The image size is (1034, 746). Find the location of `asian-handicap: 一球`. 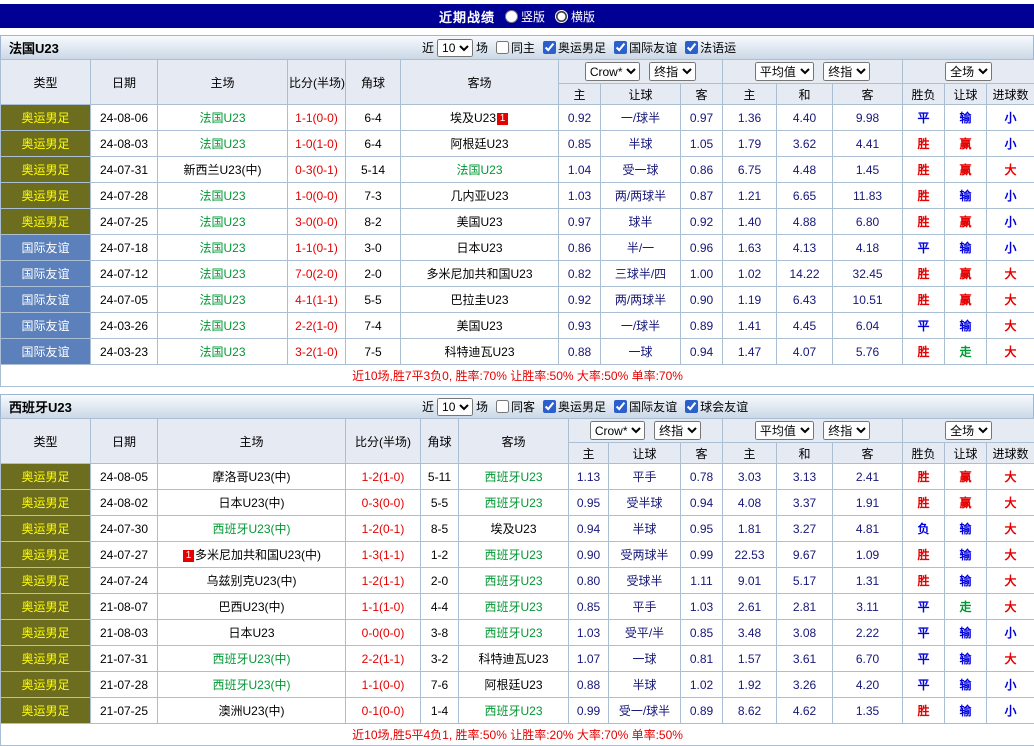

asian-handicap: 一球 is located at coordinates (641, 352).